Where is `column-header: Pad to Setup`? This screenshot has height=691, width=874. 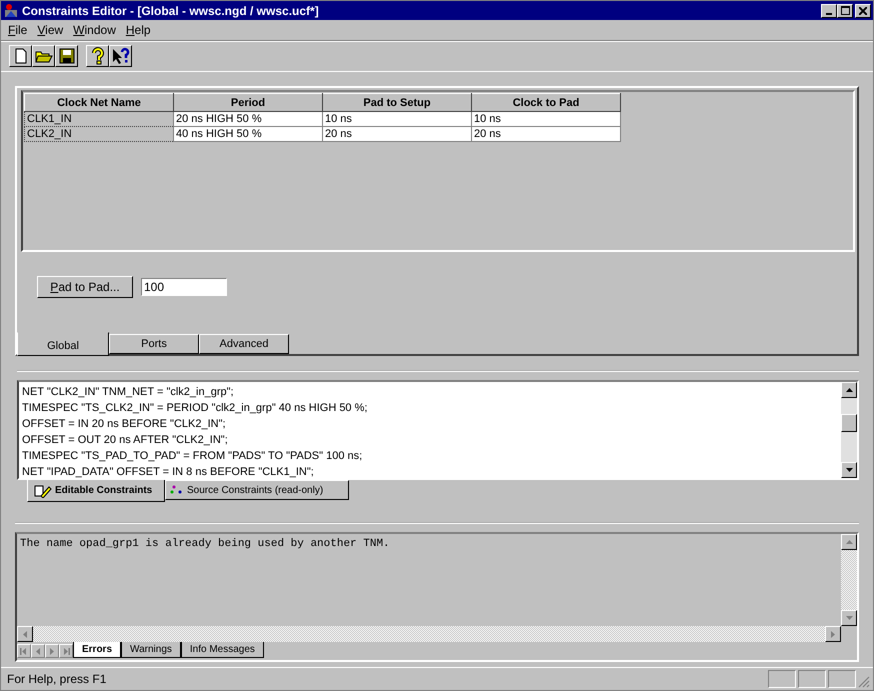
column-header: Pad to Setup is located at coordinates (397, 103).